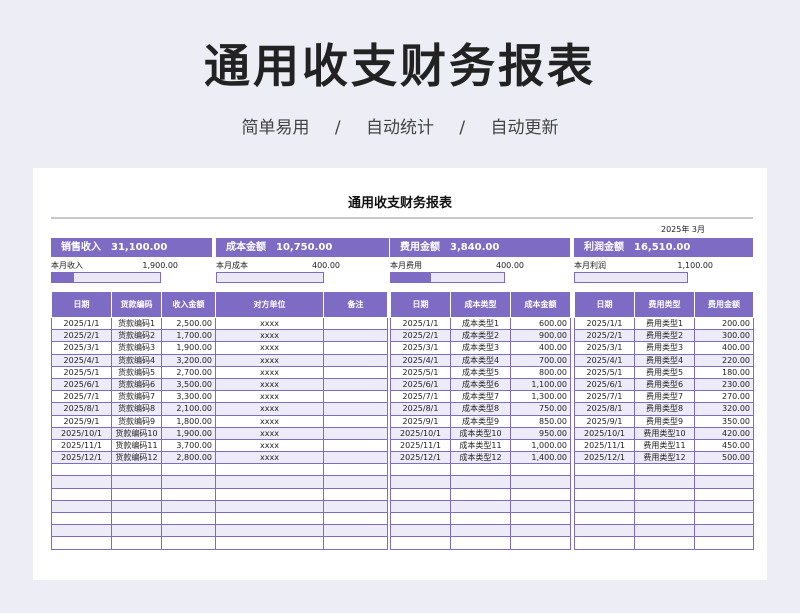 The height and width of the screenshot is (613, 800). I want to click on table-cell: 费用类型9, so click(664, 421).